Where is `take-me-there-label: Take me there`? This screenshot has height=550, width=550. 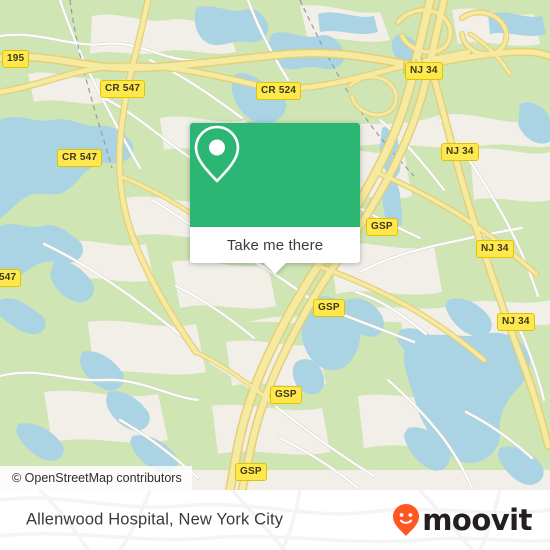
take-me-there-label: Take me there is located at coordinates (275, 245).